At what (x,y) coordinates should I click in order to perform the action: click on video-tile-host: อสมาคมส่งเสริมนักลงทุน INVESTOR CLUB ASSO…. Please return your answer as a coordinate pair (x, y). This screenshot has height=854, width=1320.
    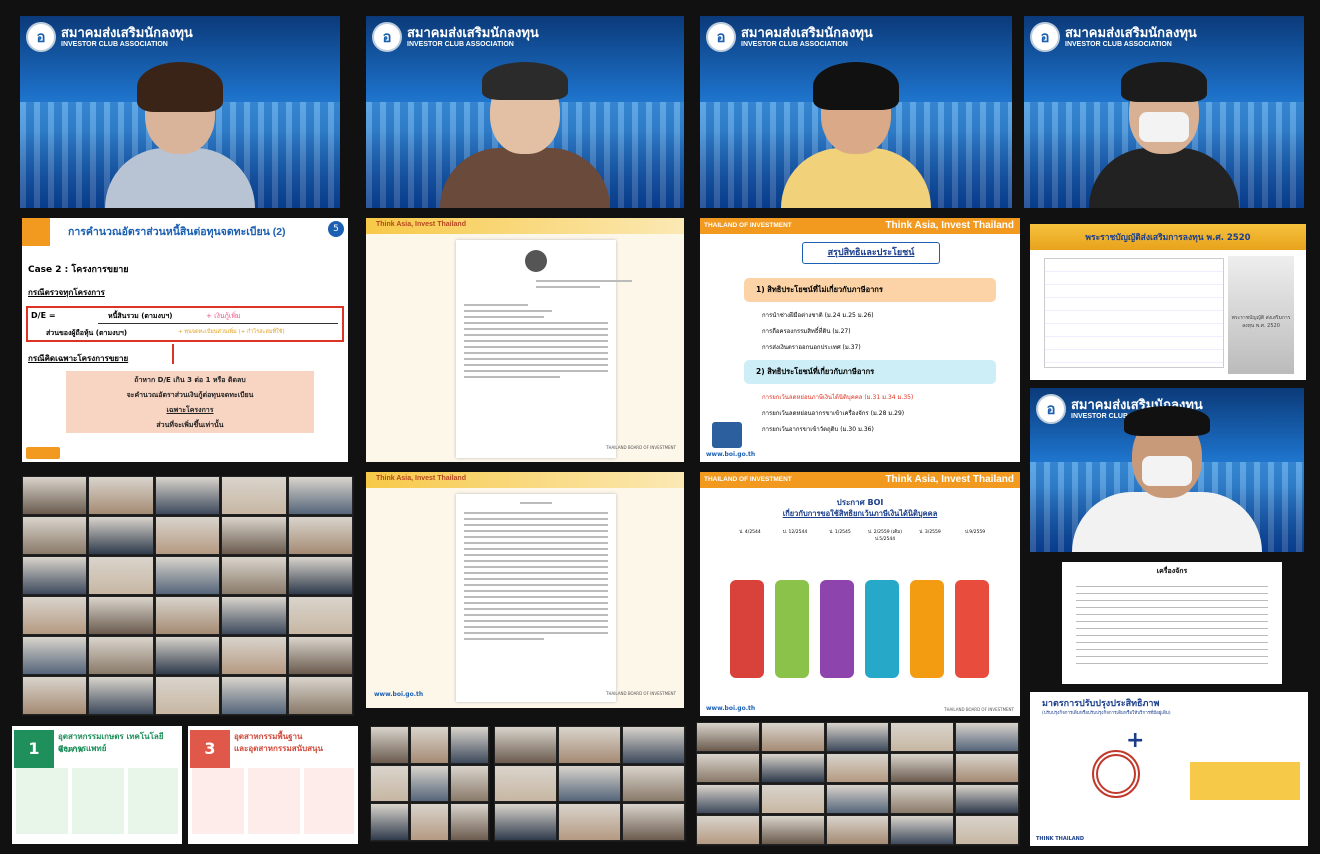
    Looking at the image, I should click on (180, 112).